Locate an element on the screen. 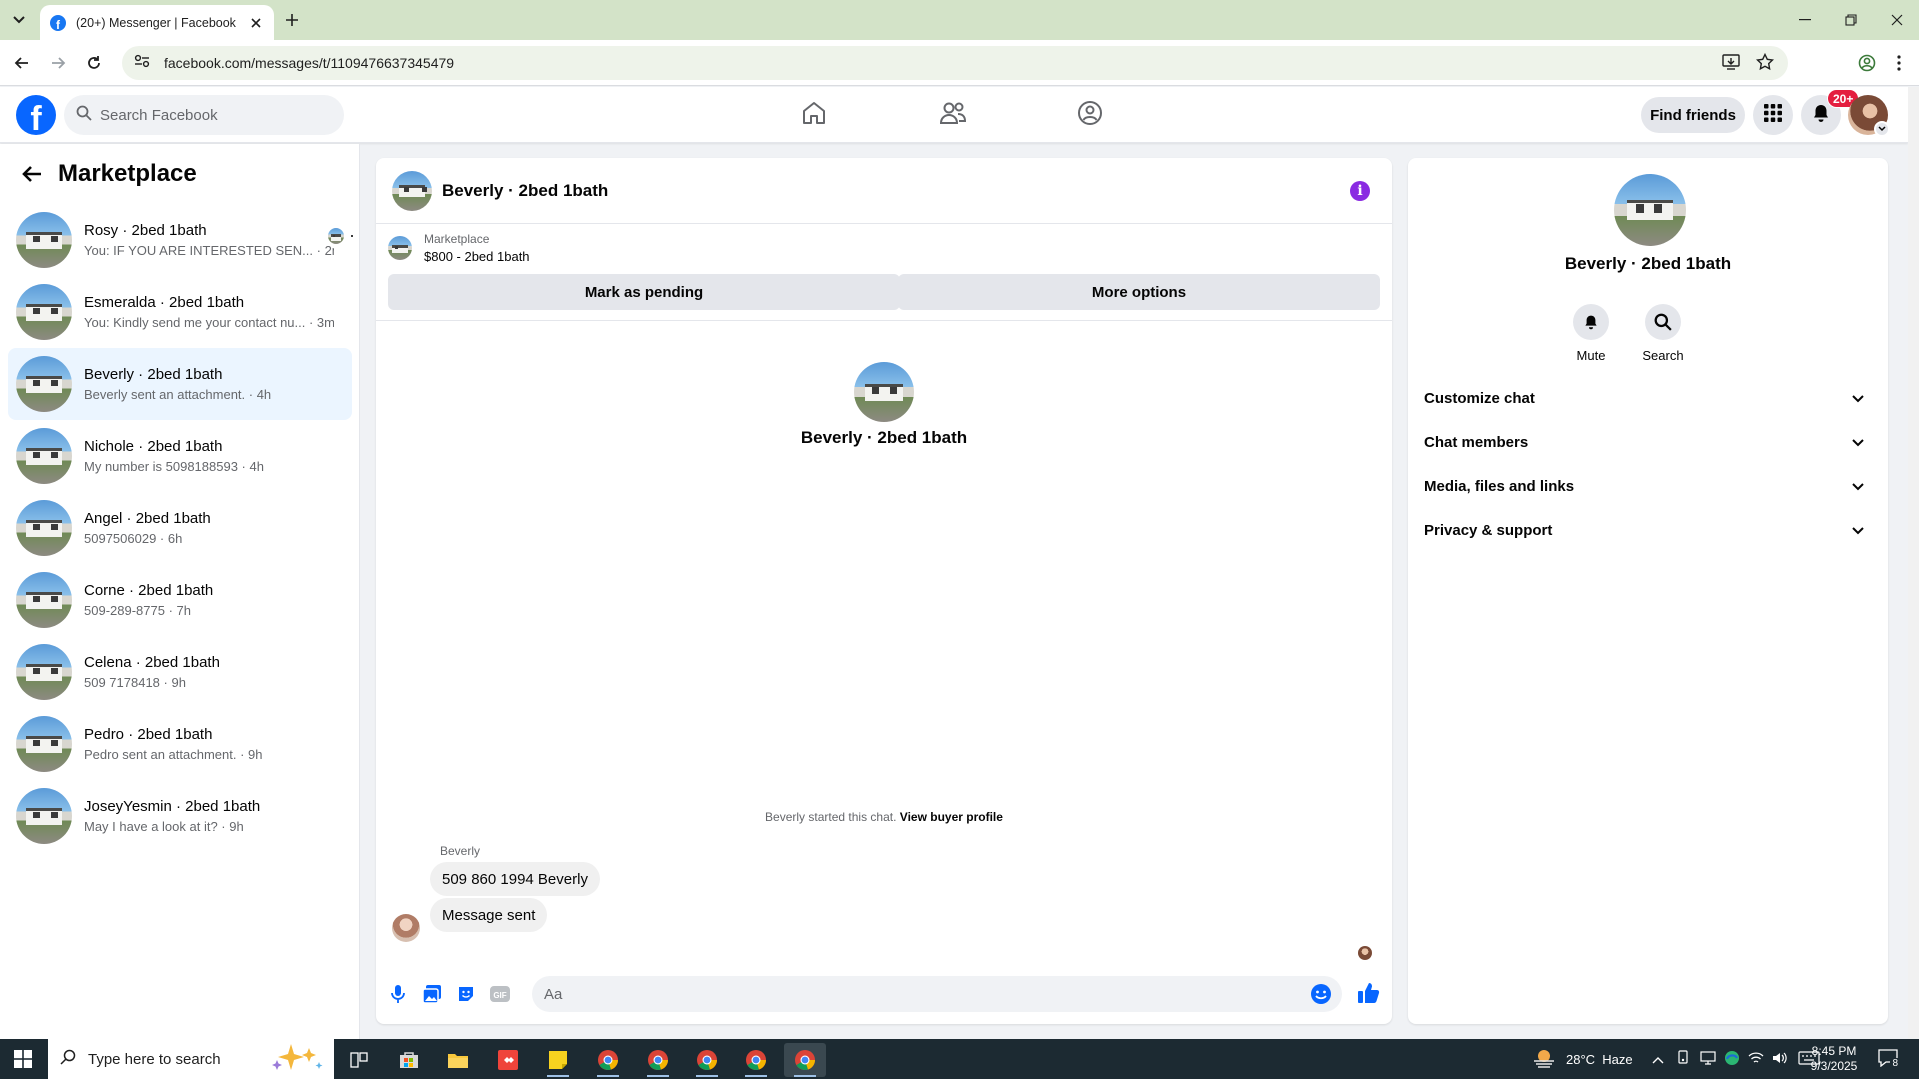 The height and width of the screenshot is (1079, 1919). reload-icon is located at coordinates (94, 63).